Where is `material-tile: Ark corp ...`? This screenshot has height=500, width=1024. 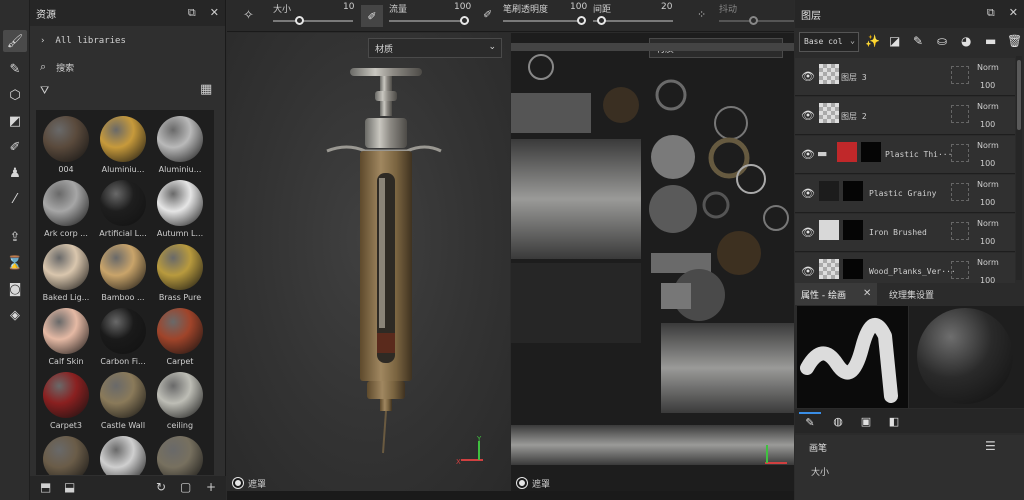 material-tile: Ark corp ... is located at coordinates (66, 208).